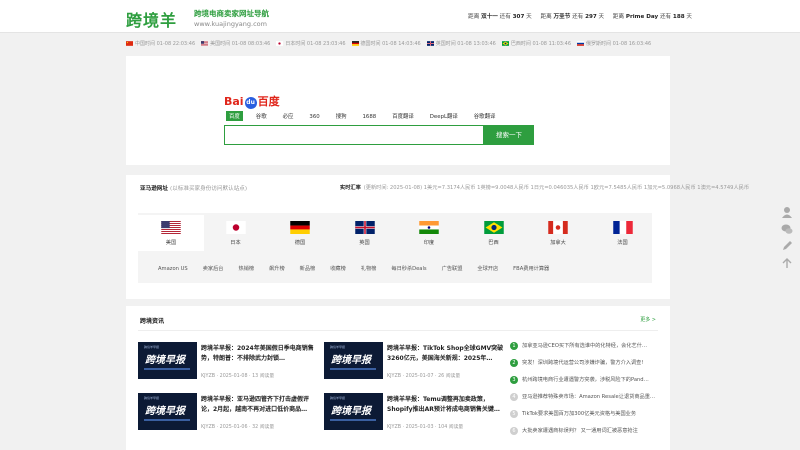 Image resolution: width=800 pixels, height=450 pixels. I want to click on search-button: 搜索一下, so click(509, 135).